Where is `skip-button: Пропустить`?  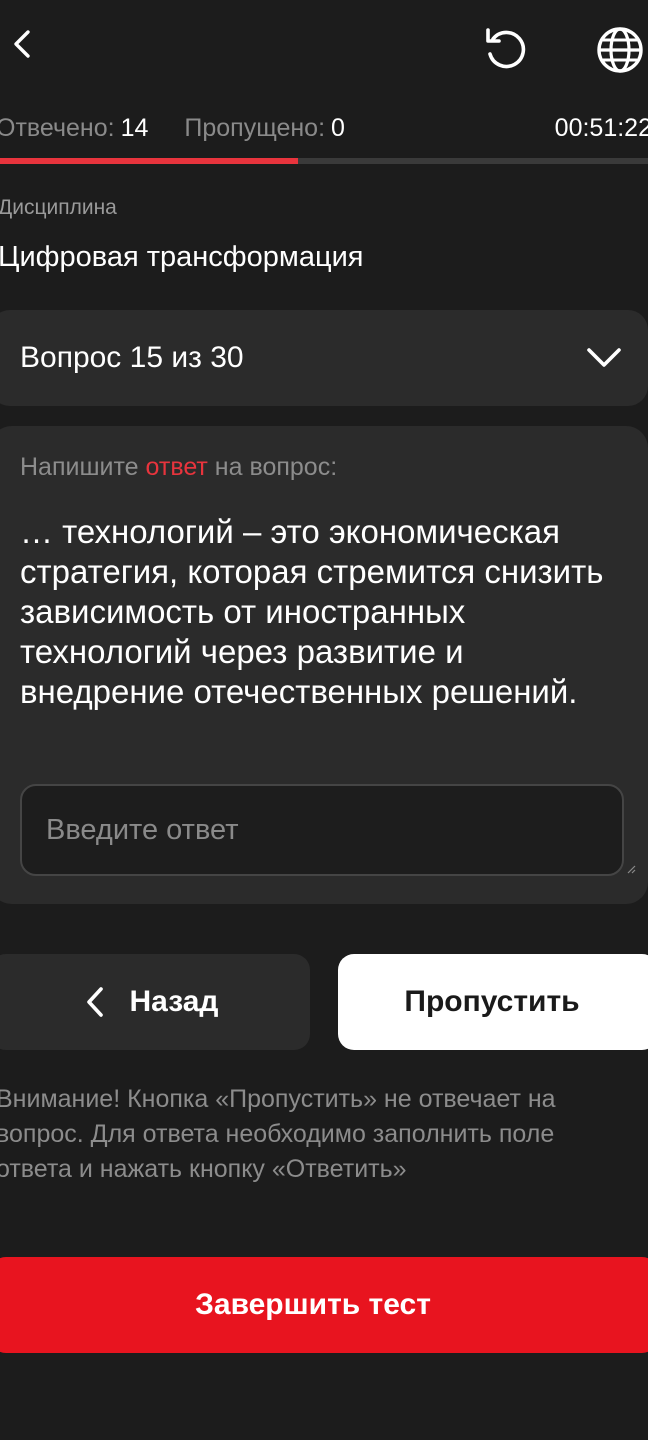 skip-button: Пропустить is located at coordinates (493, 1002).